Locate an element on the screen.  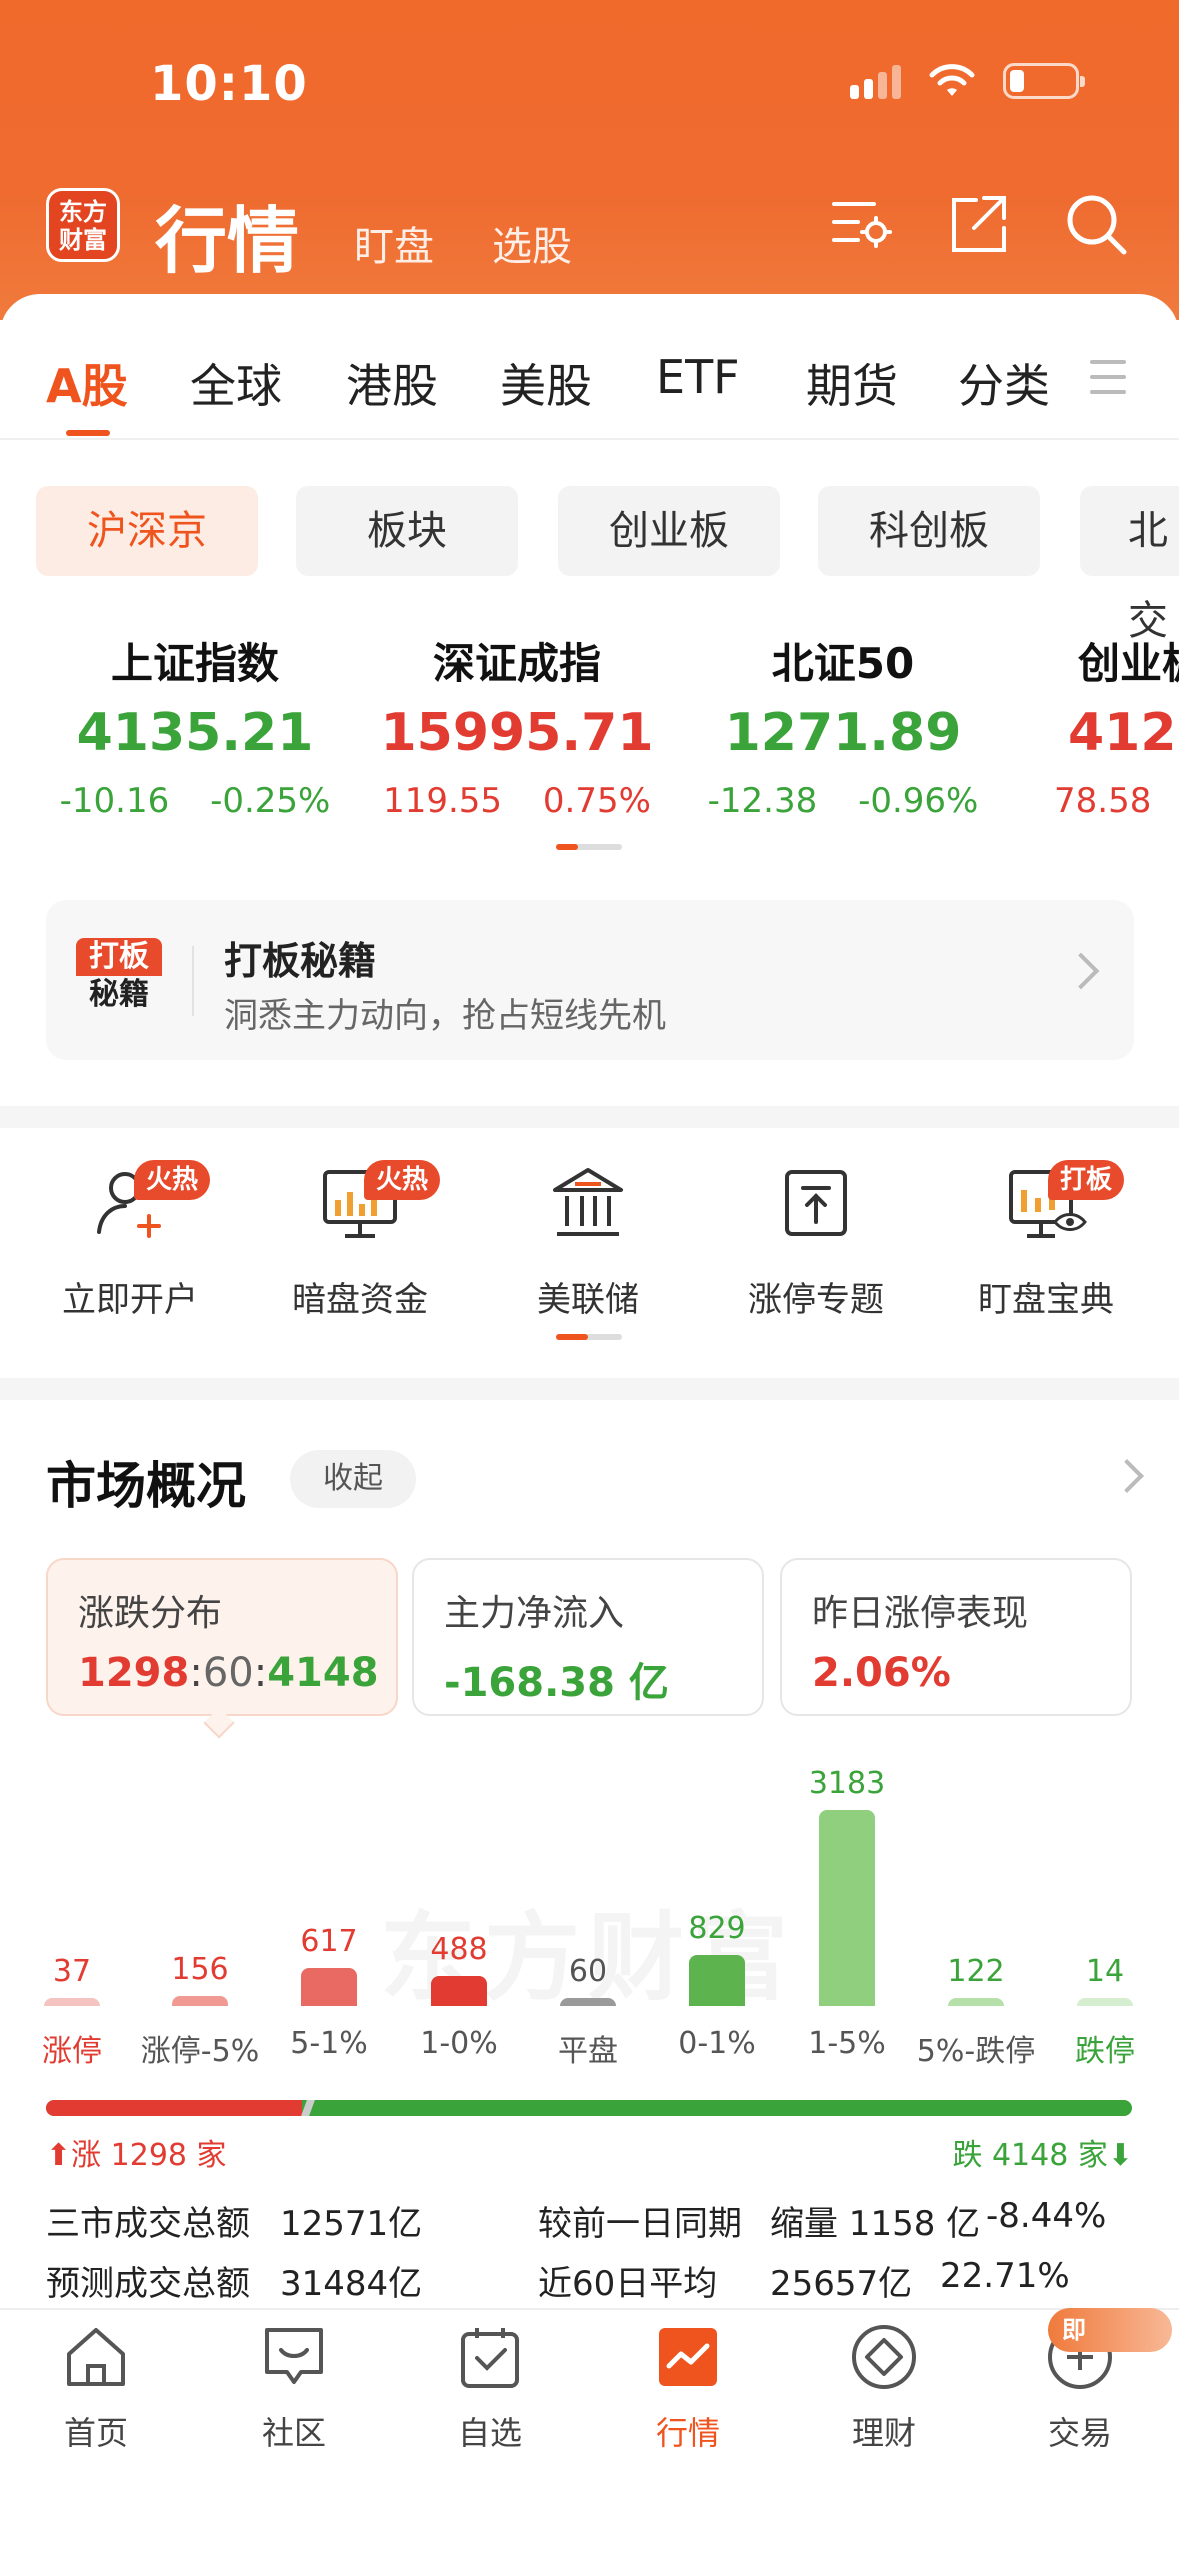
chip-sectors: 板块 is located at coordinates (407, 531).